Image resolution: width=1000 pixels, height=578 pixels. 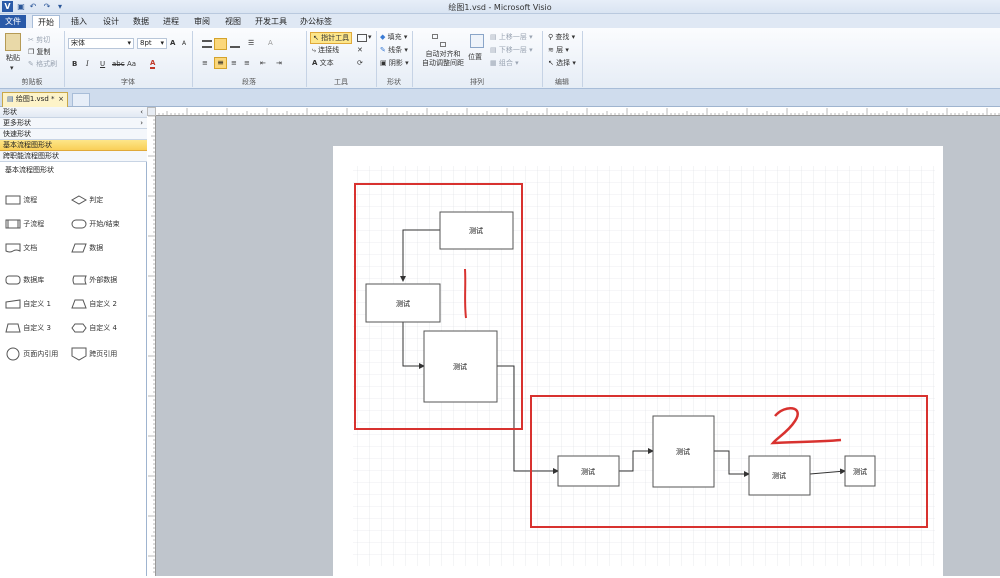 What do you see at coordinates (331, 38) in the screenshot?
I see `pointer-tool-button: ↖ 指针工具` at bounding box center [331, 38].